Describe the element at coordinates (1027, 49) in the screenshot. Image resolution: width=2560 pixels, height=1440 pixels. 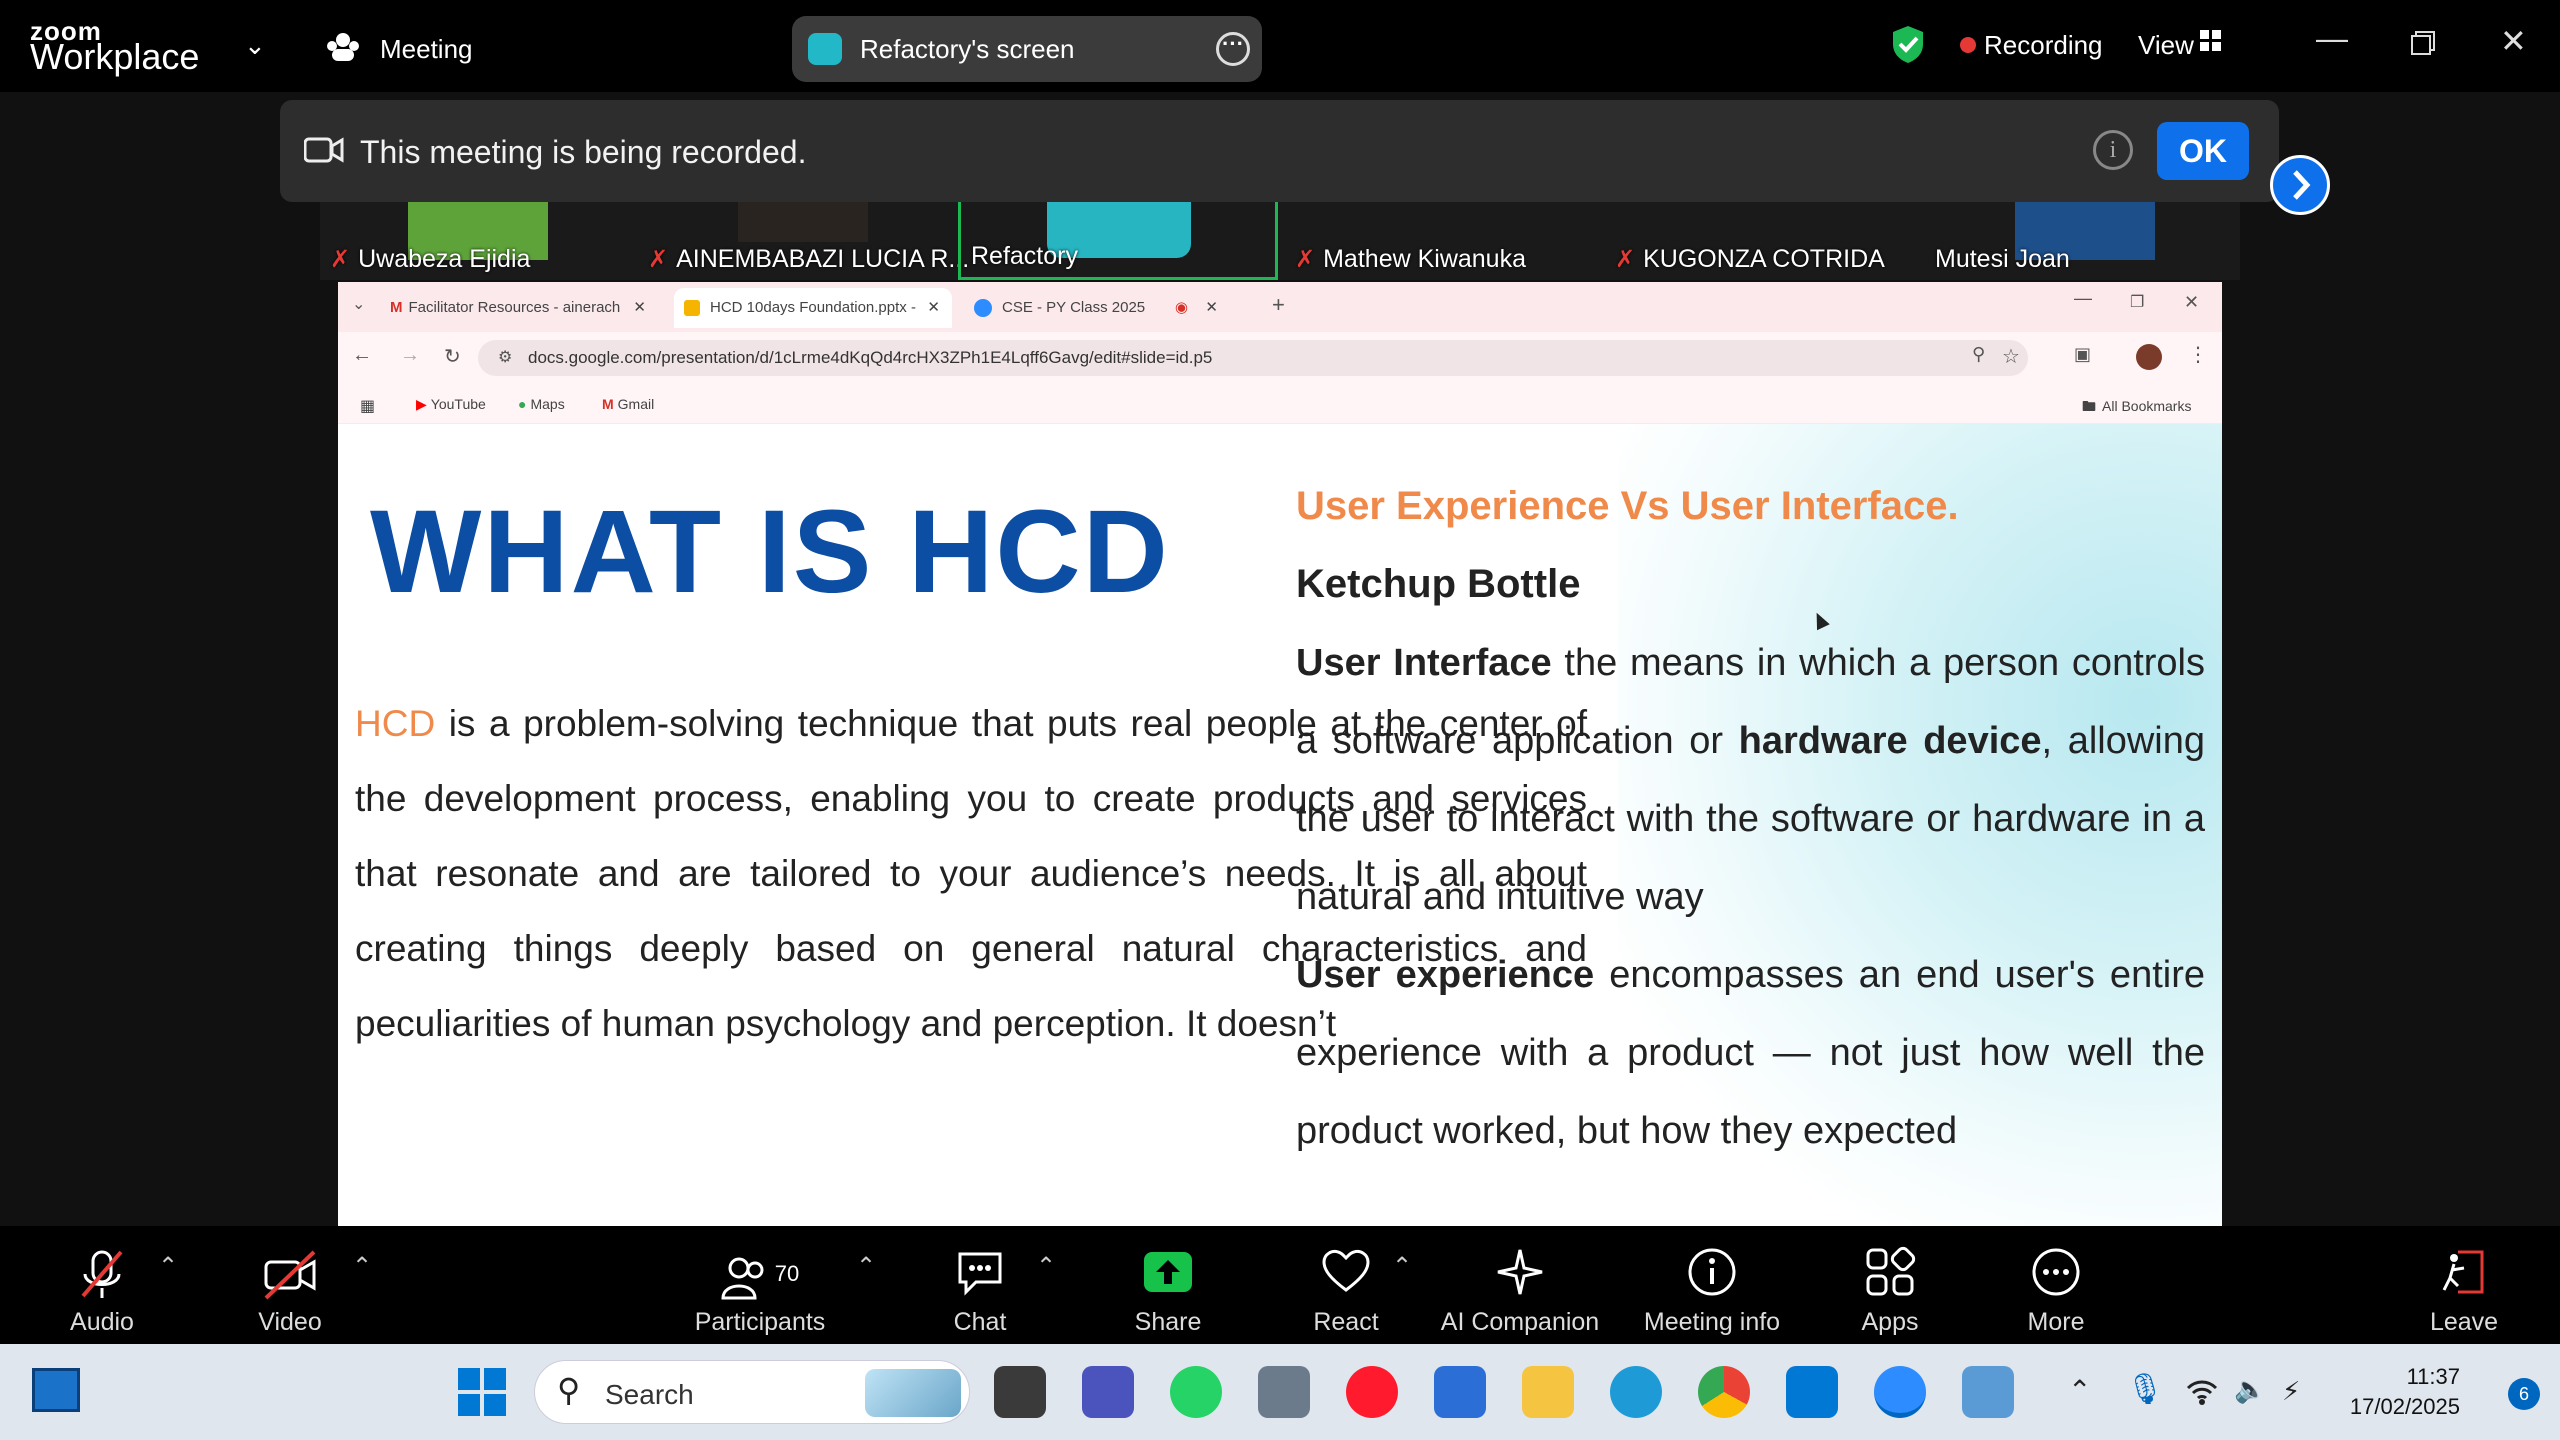
I see `screen-share-pill: Refactory's screen ···` at that location.